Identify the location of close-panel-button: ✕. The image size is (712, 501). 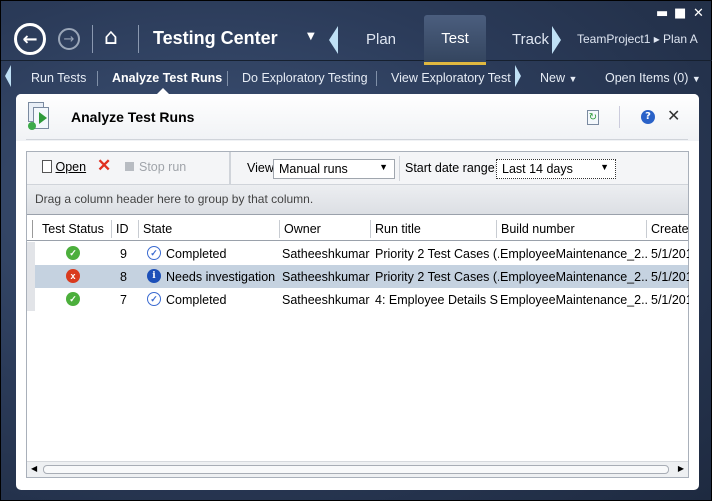
(673, 115).